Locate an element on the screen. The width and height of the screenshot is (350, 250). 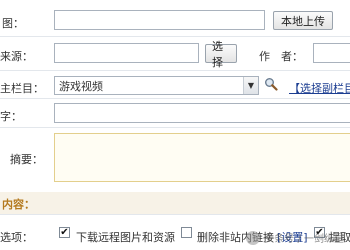
select-secondary-category-link: 【选择副栏目 is located at coordinates (319, 88).